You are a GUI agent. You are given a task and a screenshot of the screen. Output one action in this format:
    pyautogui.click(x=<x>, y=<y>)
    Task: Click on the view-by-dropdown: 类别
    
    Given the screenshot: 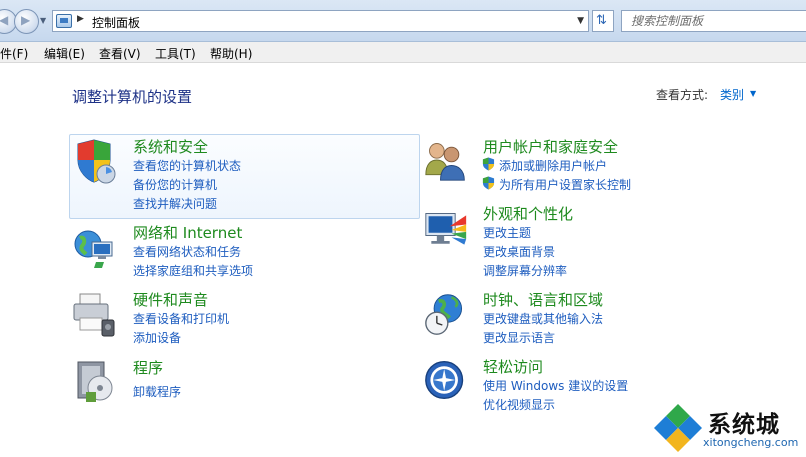 What is the action you would take?
    pyautogui.click(x=732, y=94)
    